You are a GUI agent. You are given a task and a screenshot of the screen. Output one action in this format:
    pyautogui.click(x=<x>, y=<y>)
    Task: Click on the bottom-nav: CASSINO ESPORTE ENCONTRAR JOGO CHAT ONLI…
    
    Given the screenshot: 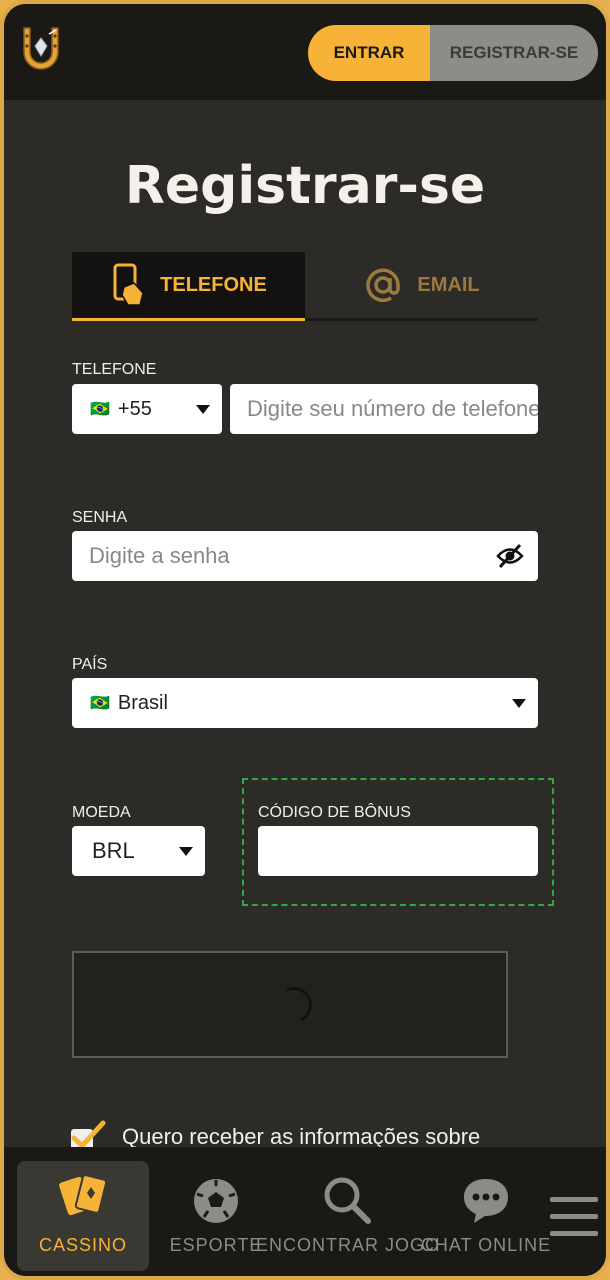 What is the action you would take?
    pyautogui.click(x=305, y=1211)
    